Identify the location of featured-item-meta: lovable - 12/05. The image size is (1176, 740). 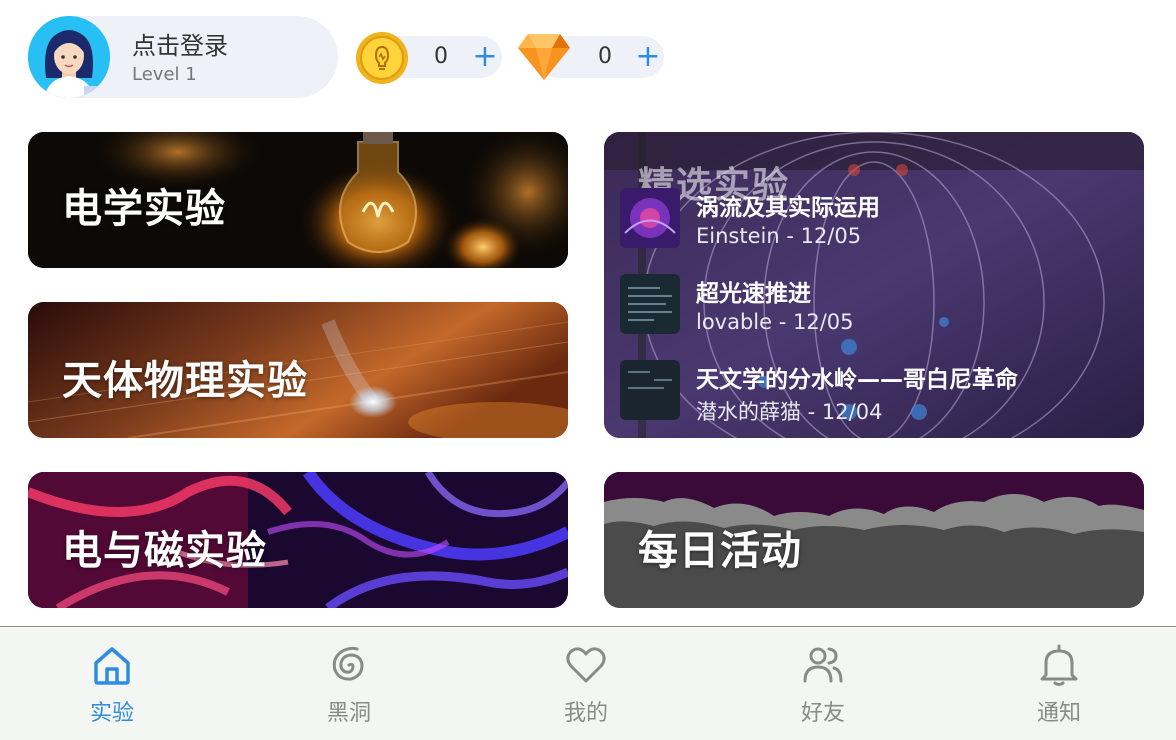
(775, 322).